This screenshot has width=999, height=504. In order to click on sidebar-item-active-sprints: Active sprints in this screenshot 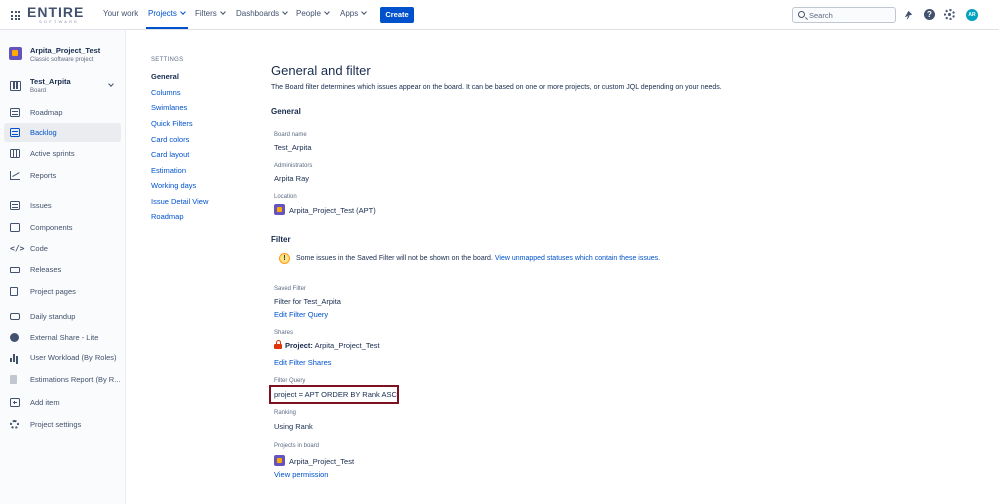, I will do `click(62, 153)`.